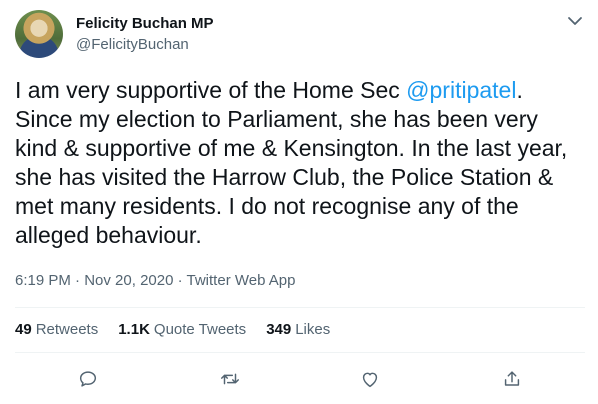  Describe the element at coordinates (279, 329) in the screenshot. I see `likes-count: 349` at that location.